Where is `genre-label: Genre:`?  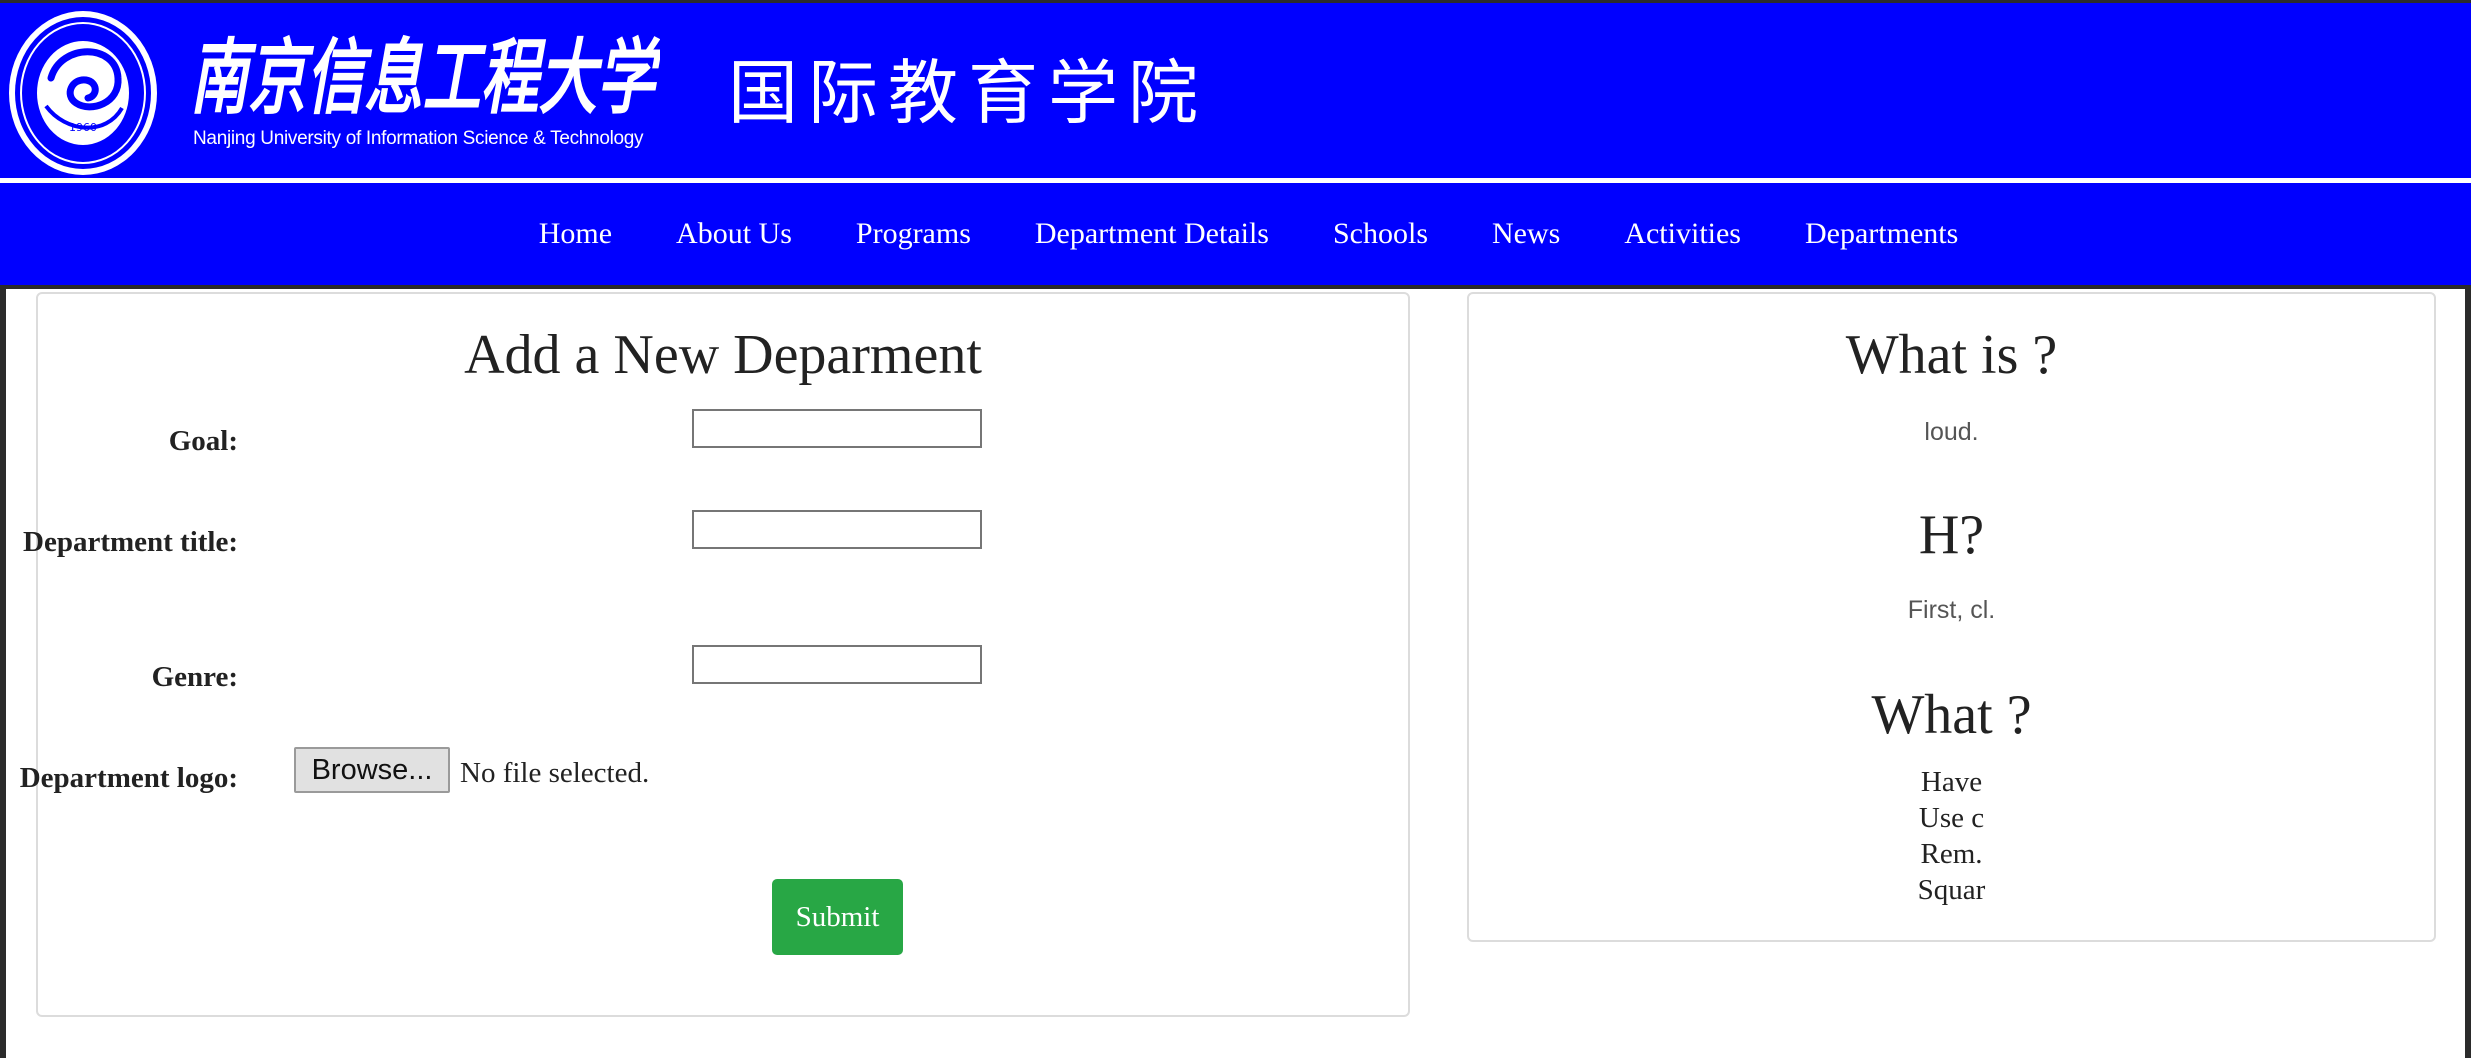 genre-label: Genre: is located at coordinates (194, 677).